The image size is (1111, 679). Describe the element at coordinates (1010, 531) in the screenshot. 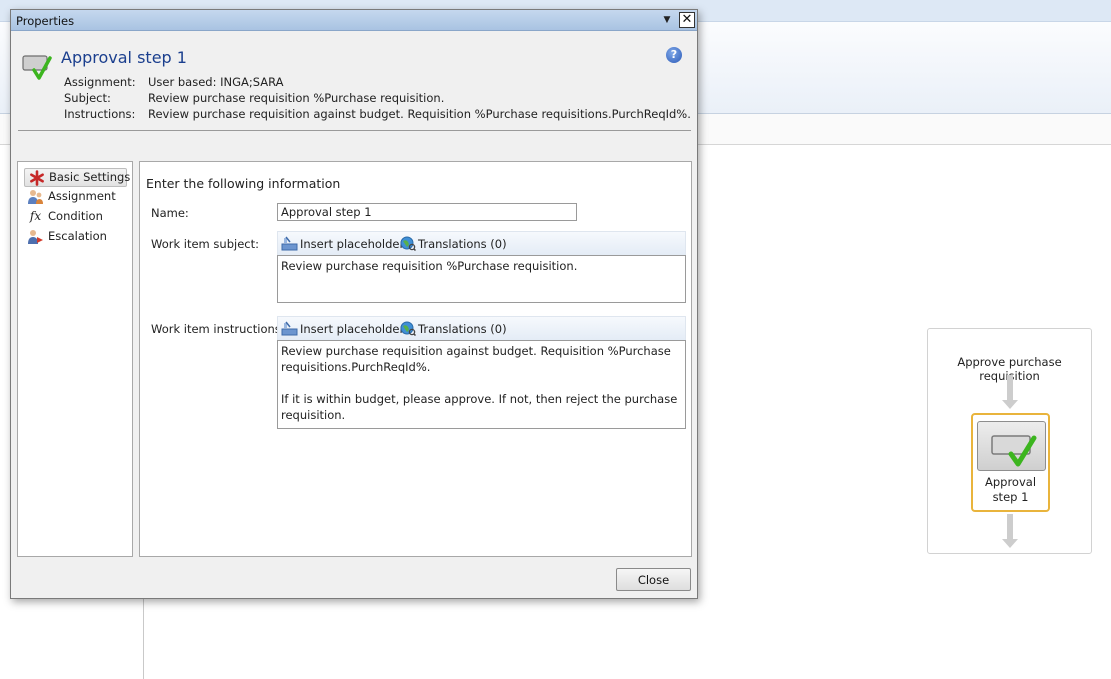

I see `flow-arrow-out` at that location.